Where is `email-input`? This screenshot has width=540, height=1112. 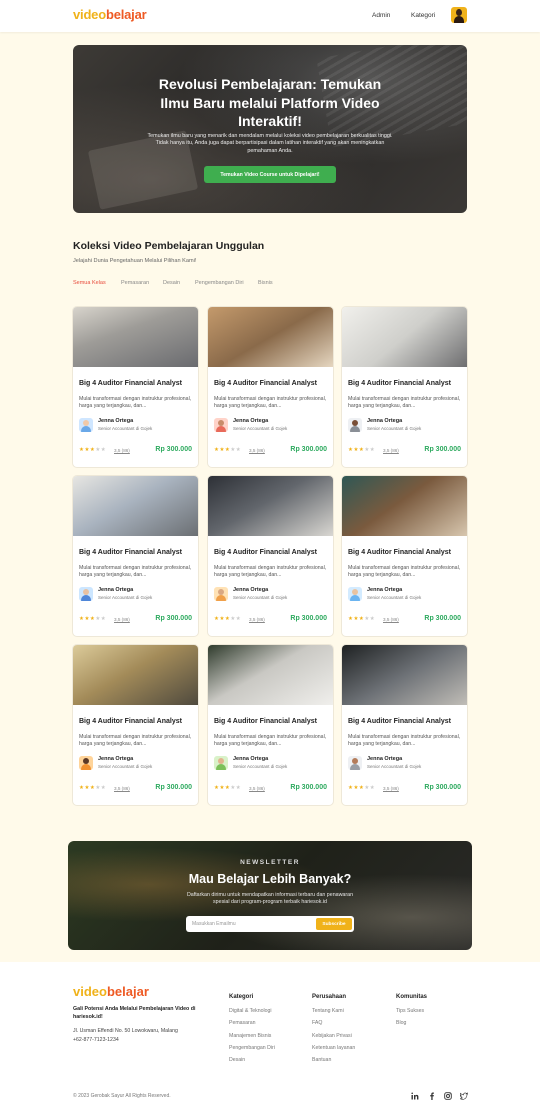 email-input is located at coordinates (252, 924).